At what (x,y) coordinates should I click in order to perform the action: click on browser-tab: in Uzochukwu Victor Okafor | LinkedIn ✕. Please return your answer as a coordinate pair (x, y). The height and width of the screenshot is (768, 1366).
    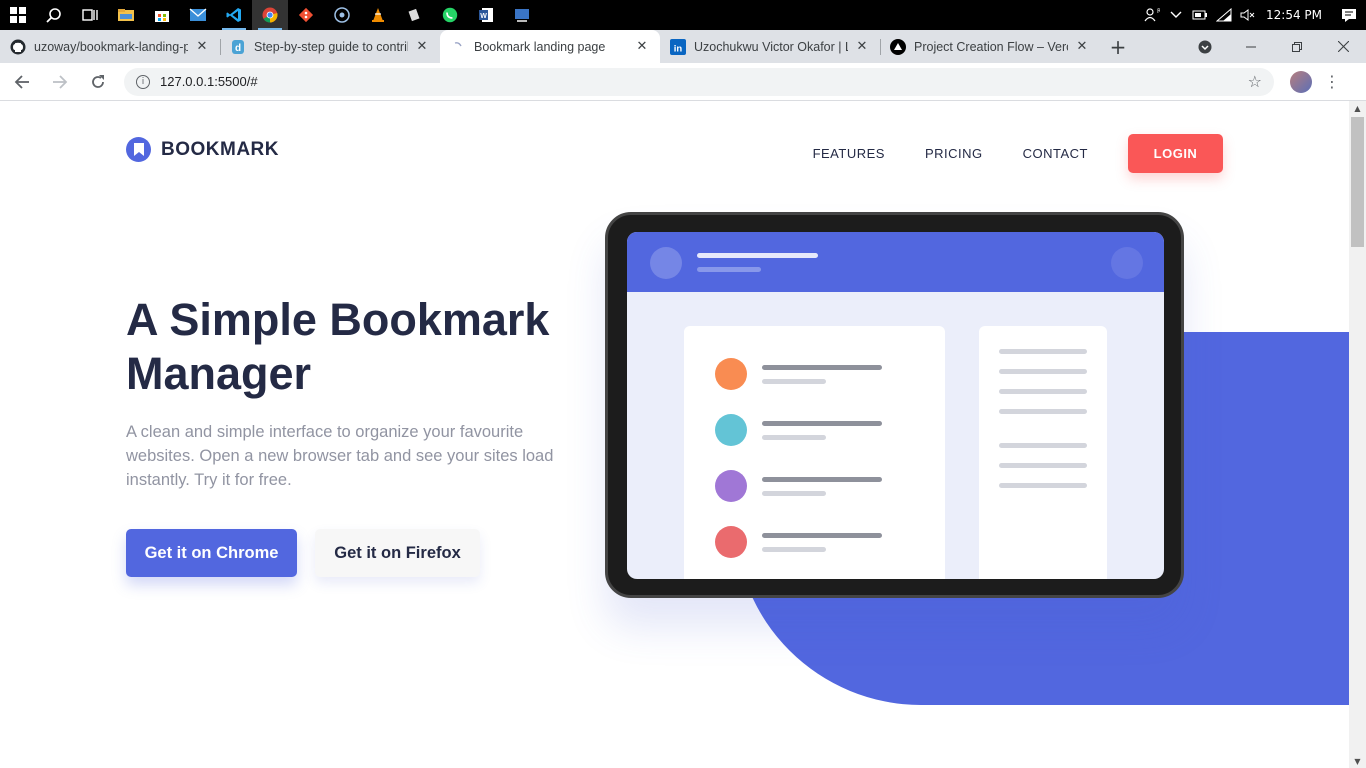
    Looking at the image, I should click on (770, 46).